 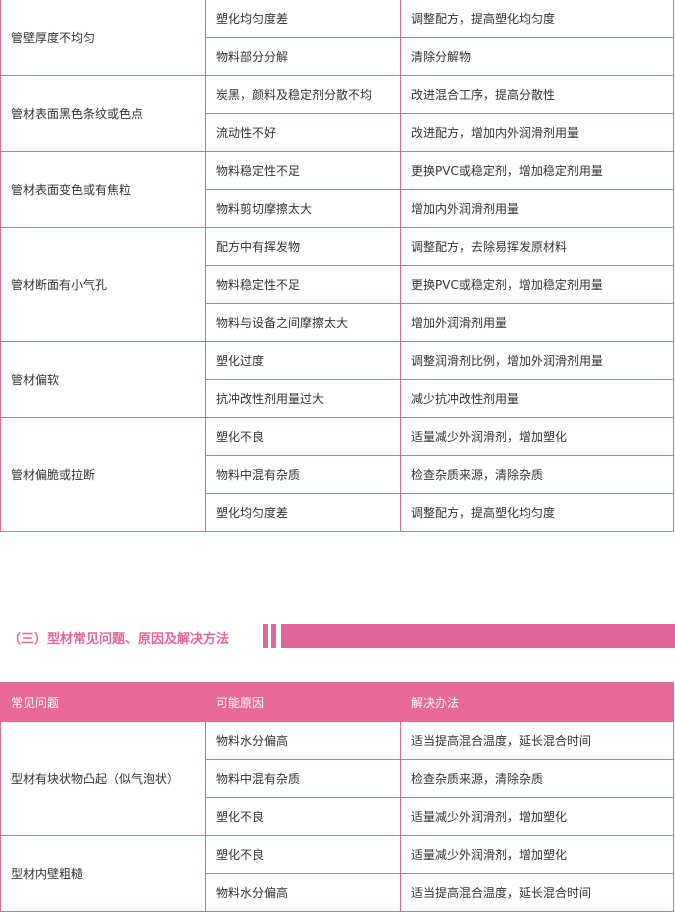 What do you see at coordinates (103, 873) in the screenshot?
I see `problem-cell: 型材内壁粗糙` at bounding box center [103, 873].